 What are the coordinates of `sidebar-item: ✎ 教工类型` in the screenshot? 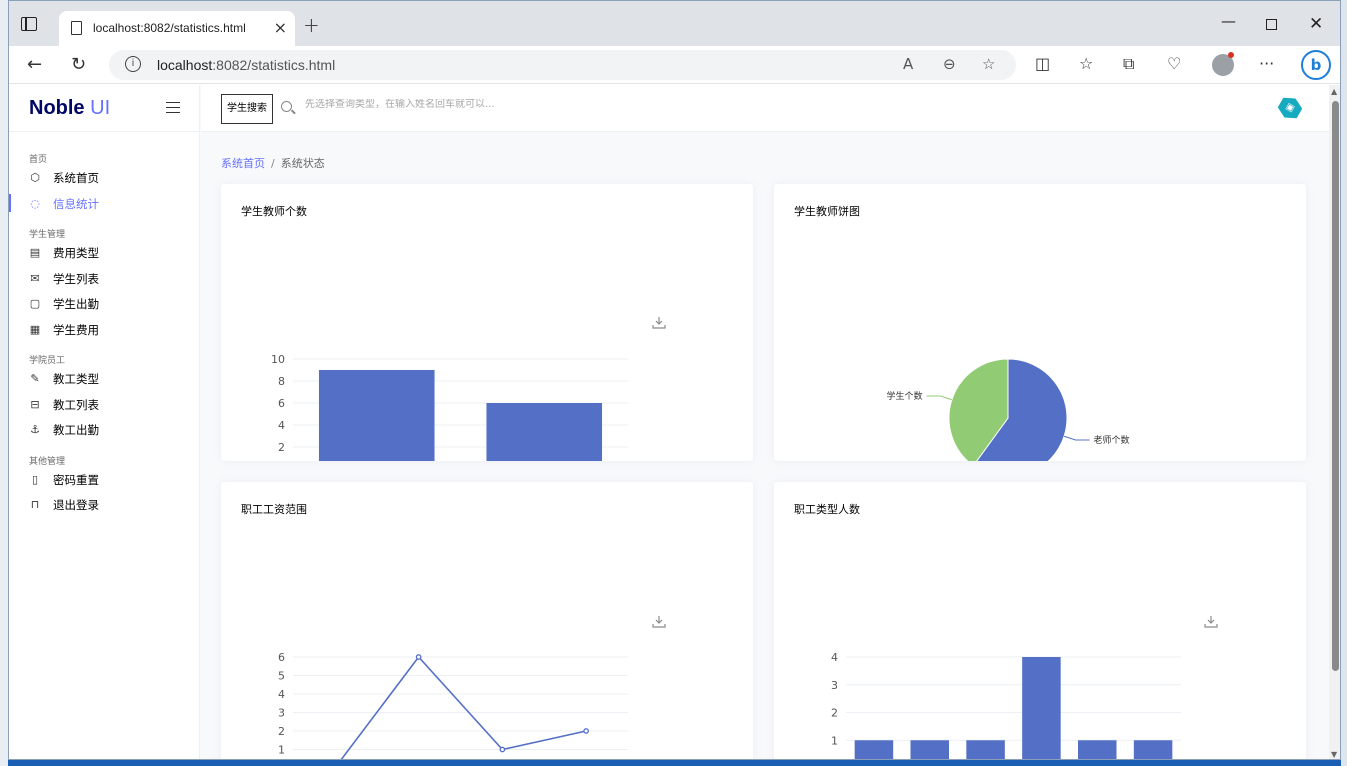 It's located at (104, 382).